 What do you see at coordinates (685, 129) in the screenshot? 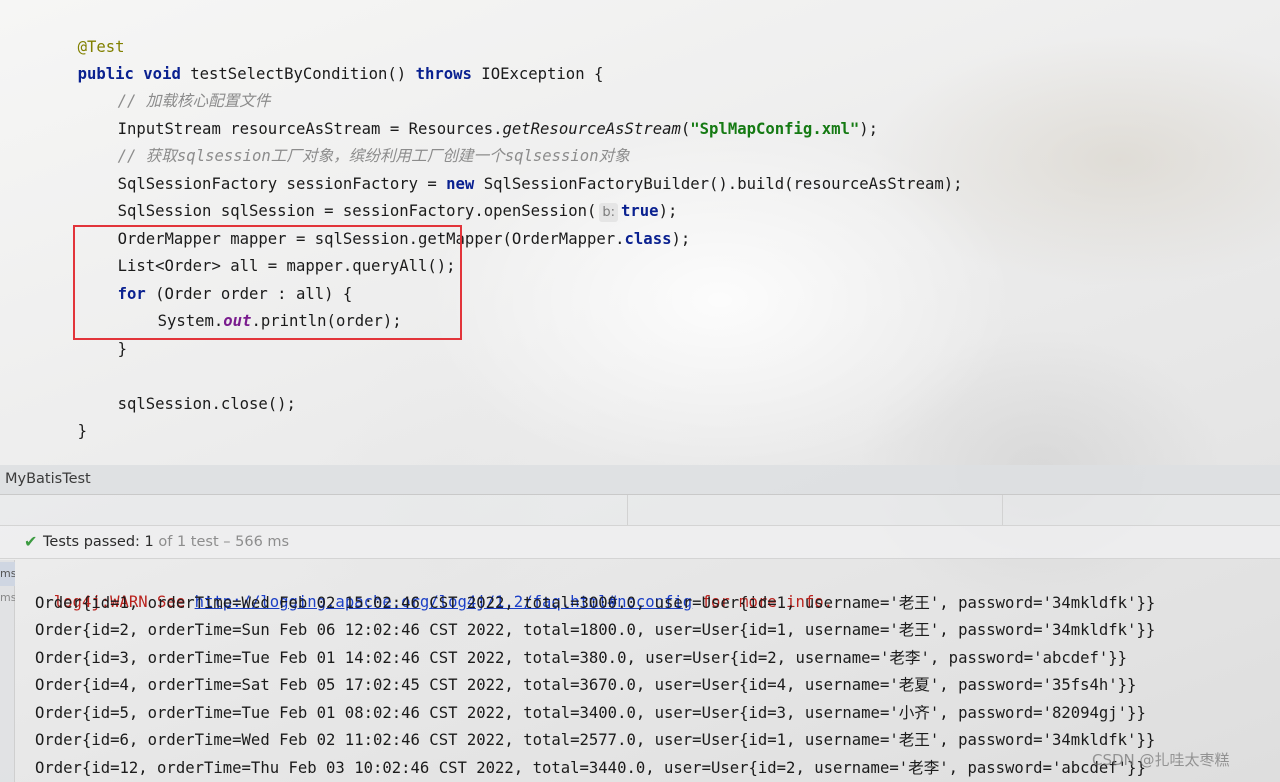
I see `paren-open: (` at bounding box center [685, 129].